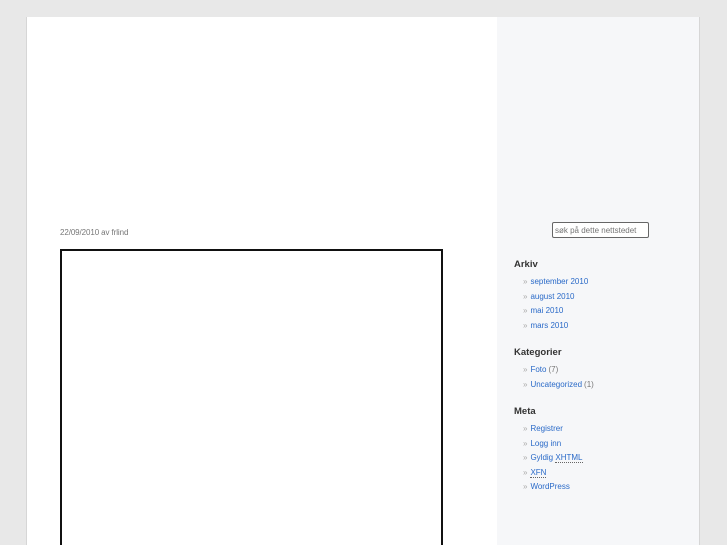 The width and height of the screenshot is (727, 545). Describe the element at coordinates (525, 411) in the screenshot. I see `meta-title: Meta` at that location.